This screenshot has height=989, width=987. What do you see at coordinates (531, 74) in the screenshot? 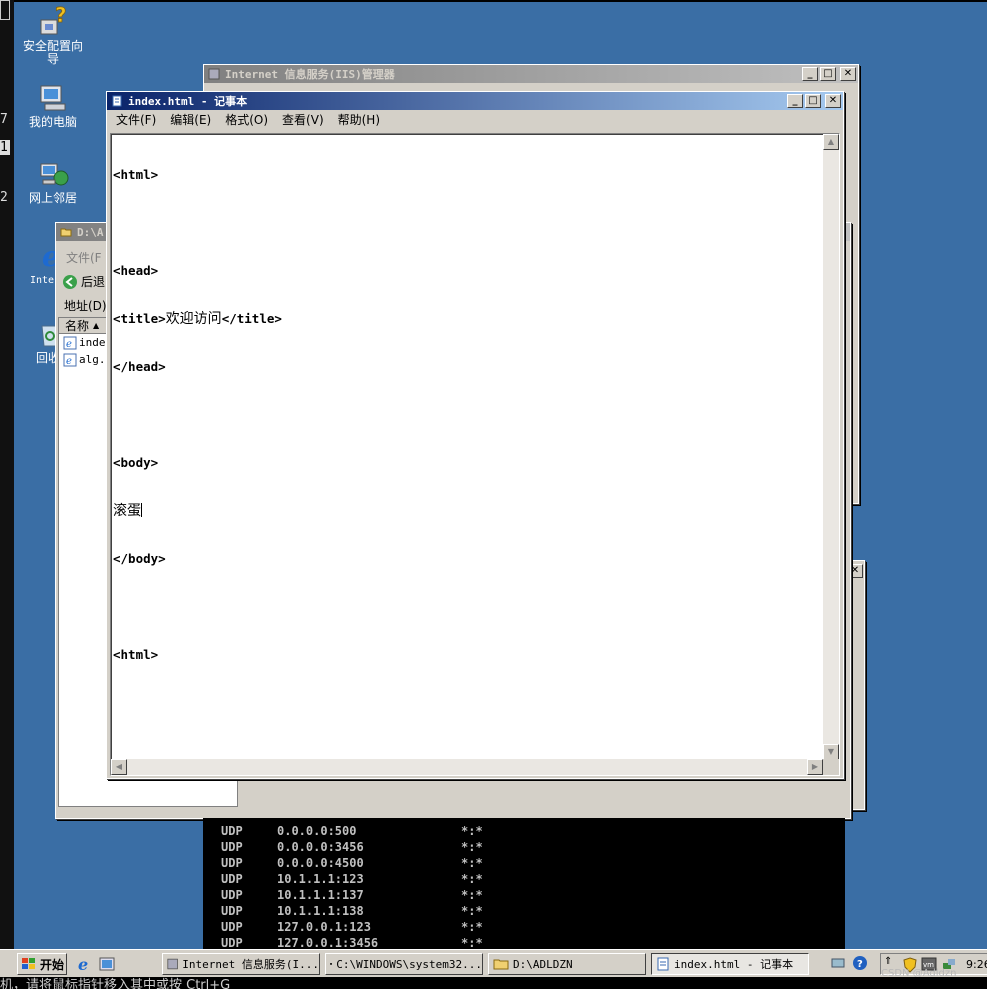
I see `iis-title-bar: Internet 信息服务(IIS)管理器 _ □ ✕` at bounding box center [531, 74].